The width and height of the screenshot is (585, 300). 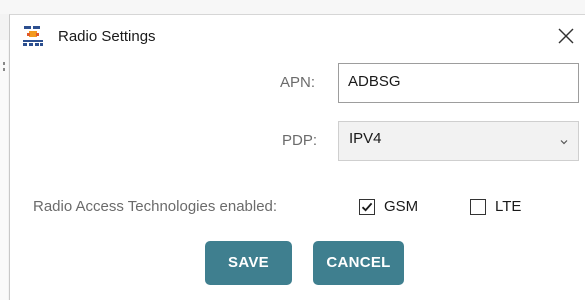 What do you see at coordinates (478, 207) in the screenshot?
I see `lte-checkbox-box` at bounding box center [478, 207].